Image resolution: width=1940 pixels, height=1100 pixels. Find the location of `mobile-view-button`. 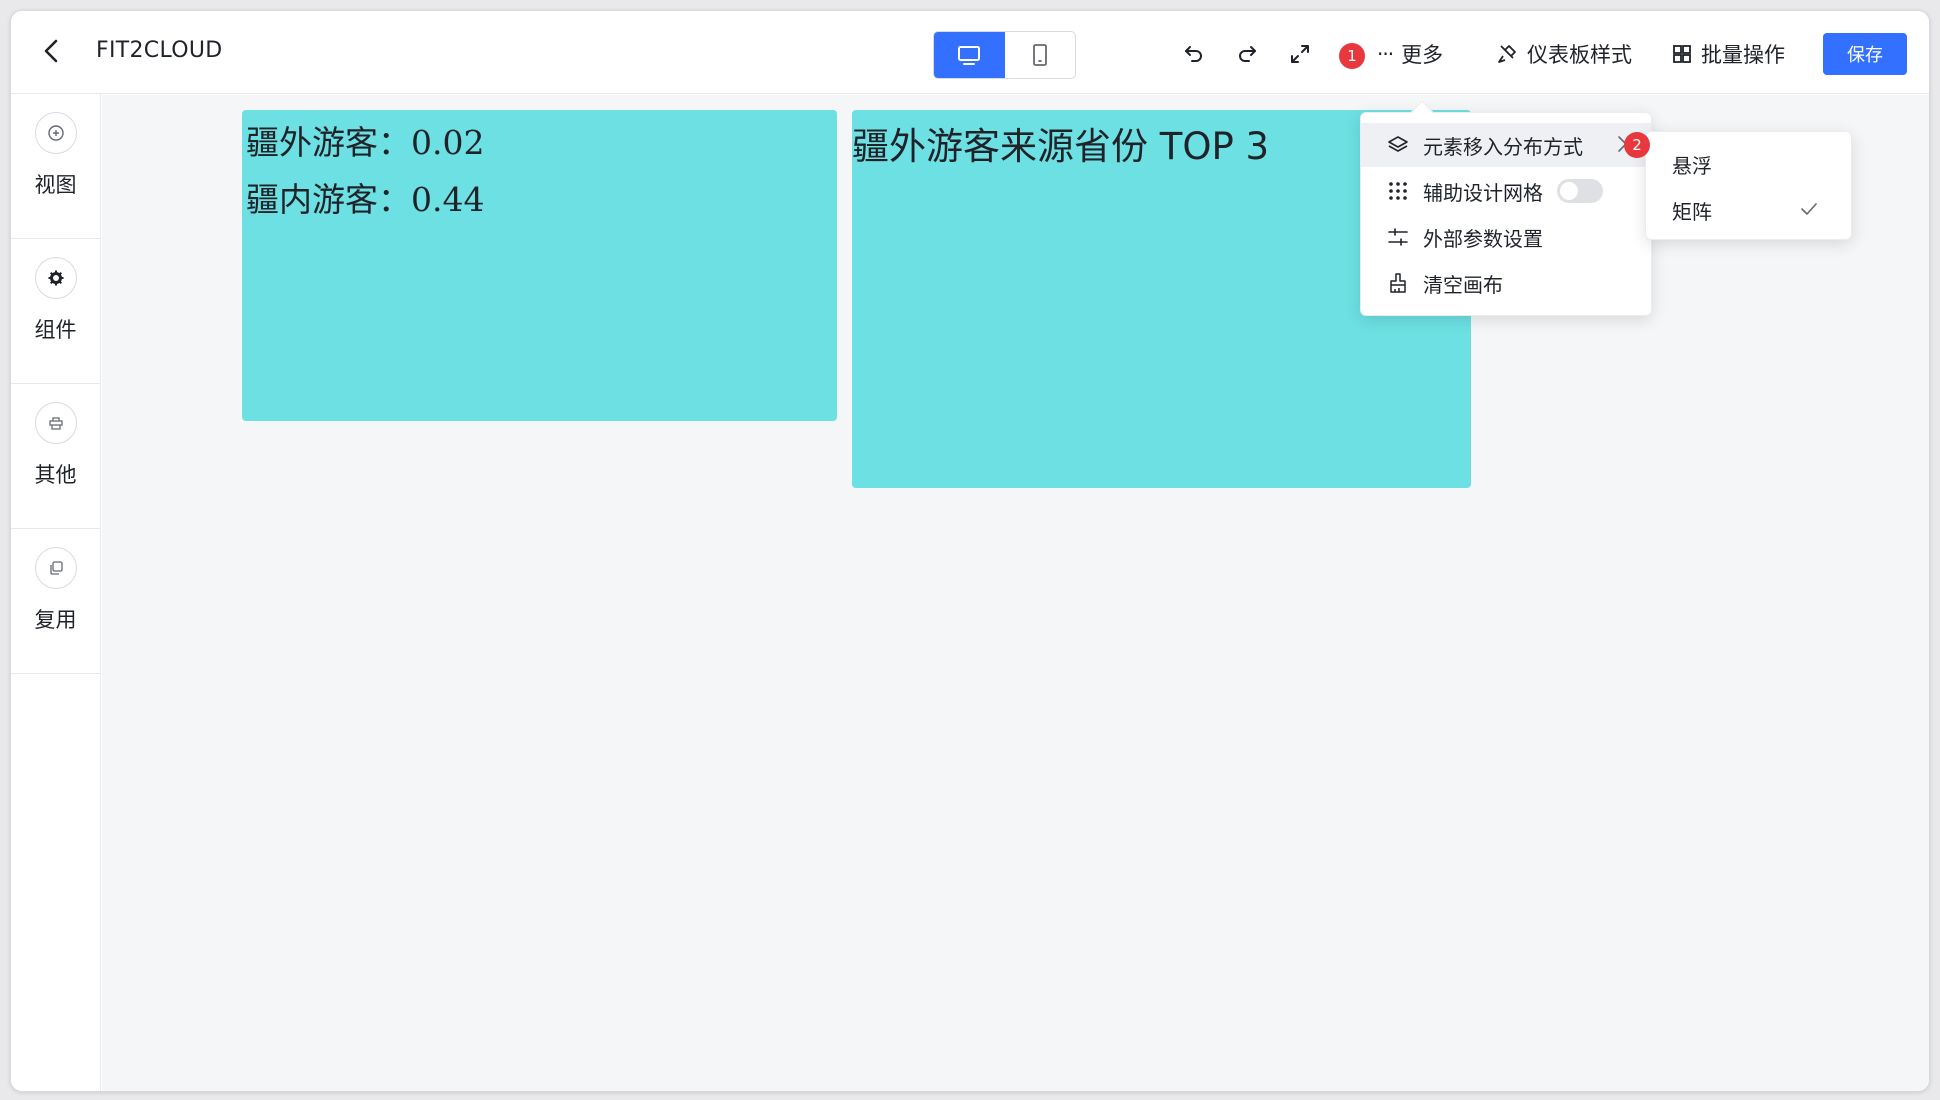

mobile-view-button is located at coordinates (1040, 55).